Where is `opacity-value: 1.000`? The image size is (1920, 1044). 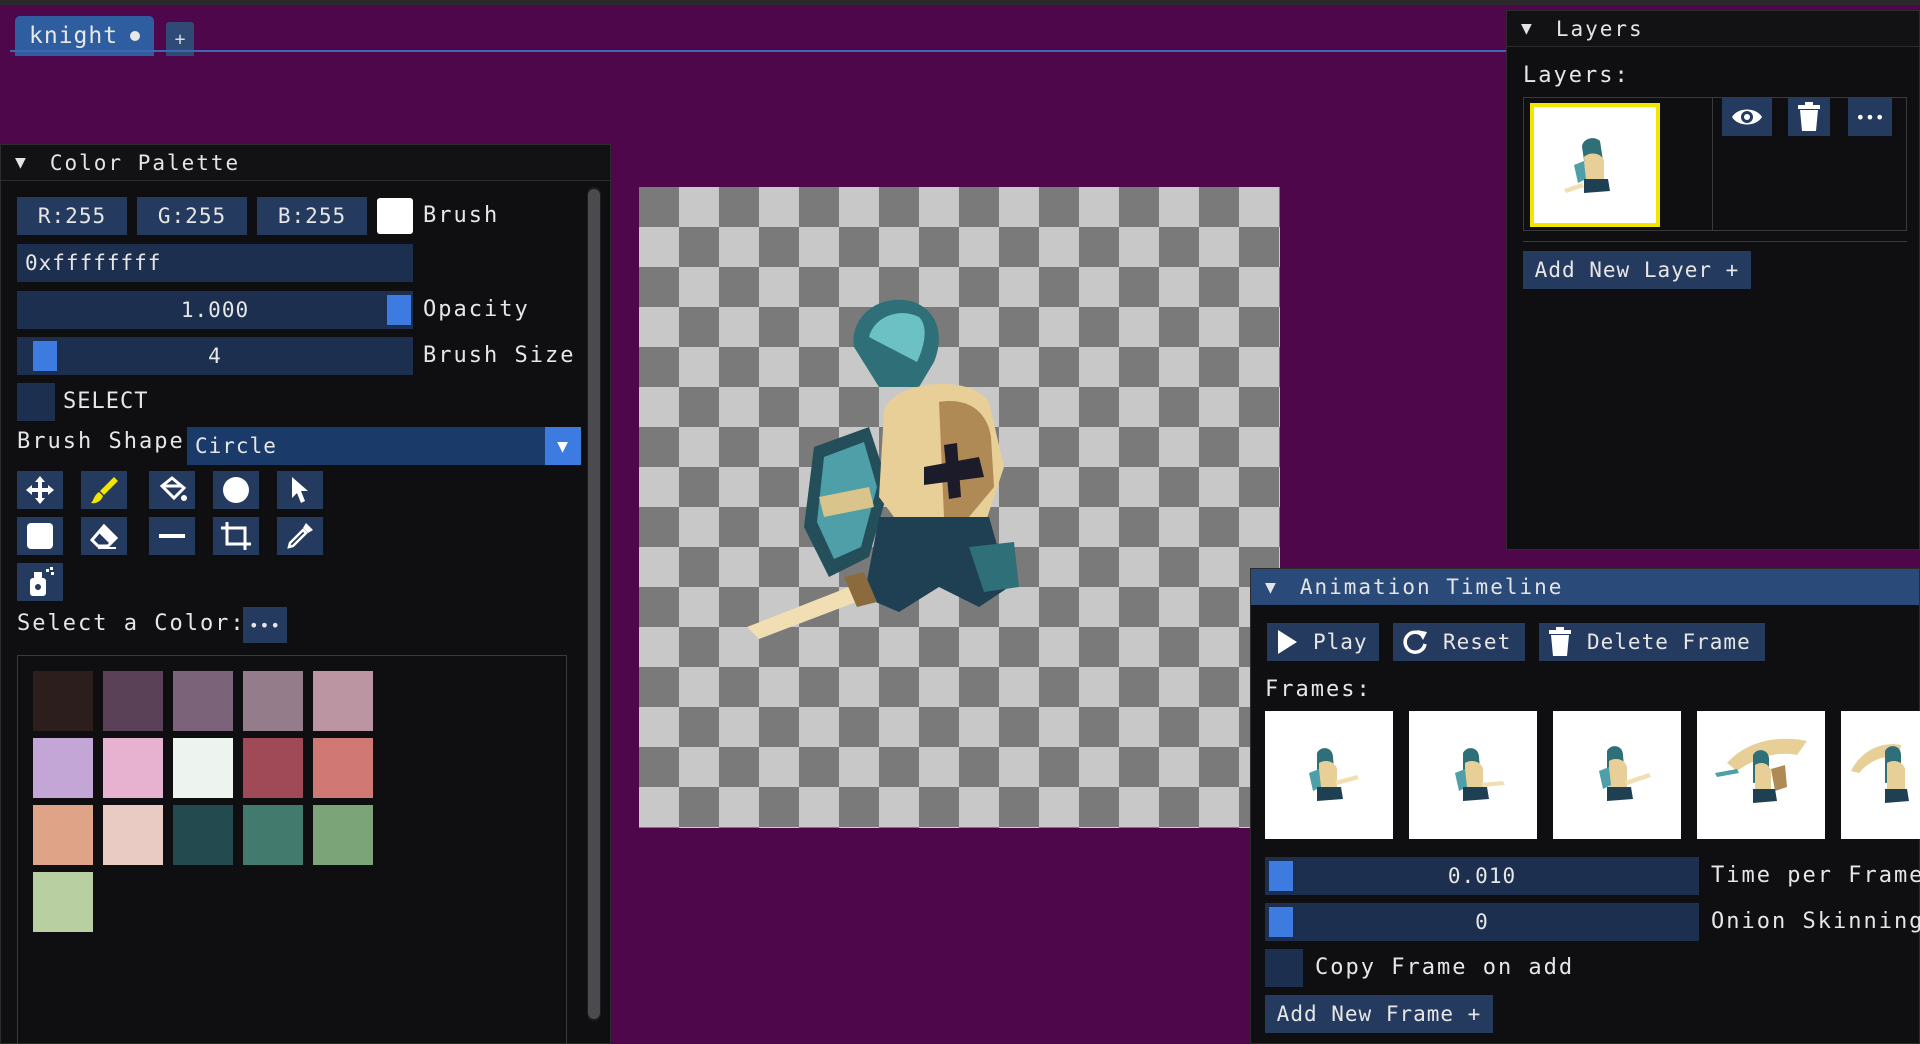 opacity-value: 1.000 is located at coordinates (215, 310).